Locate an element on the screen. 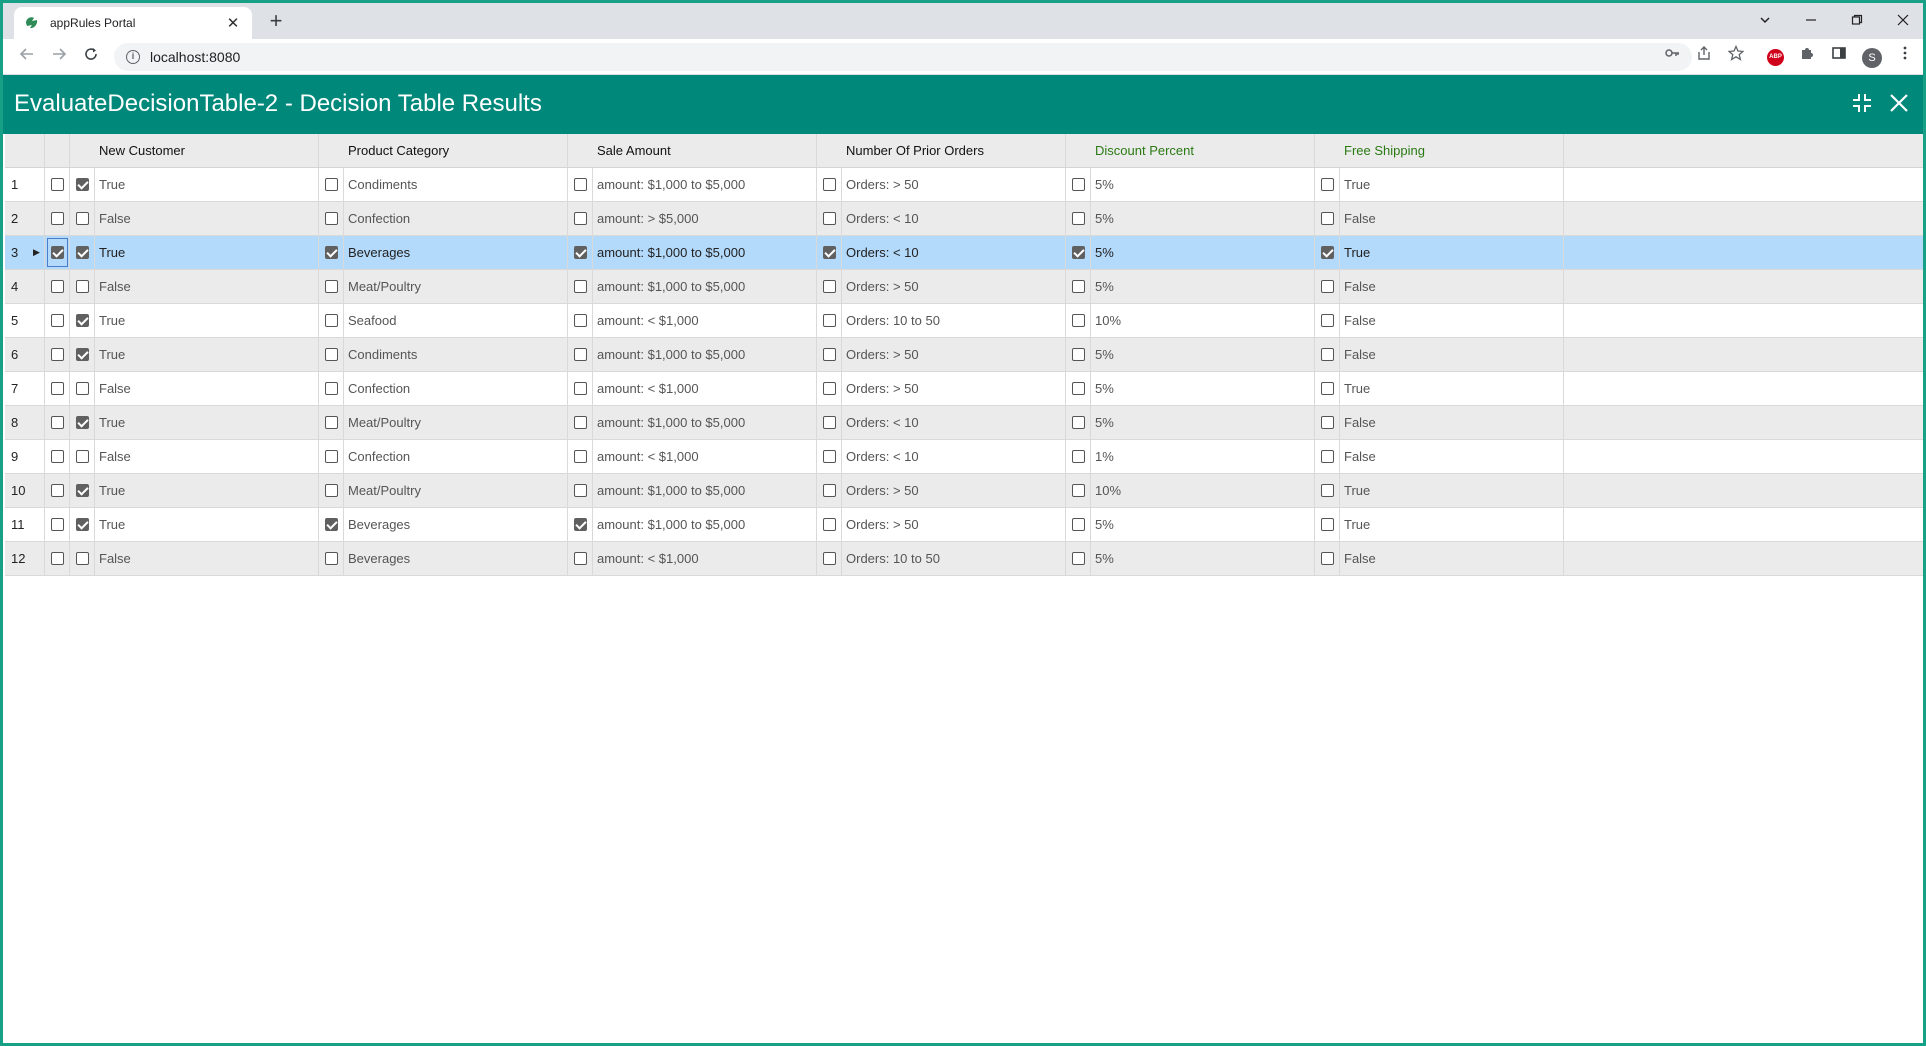 The height and width of the screenshot is (1046, 1926). cell-value: Confection is located at coordinates (456, 456).